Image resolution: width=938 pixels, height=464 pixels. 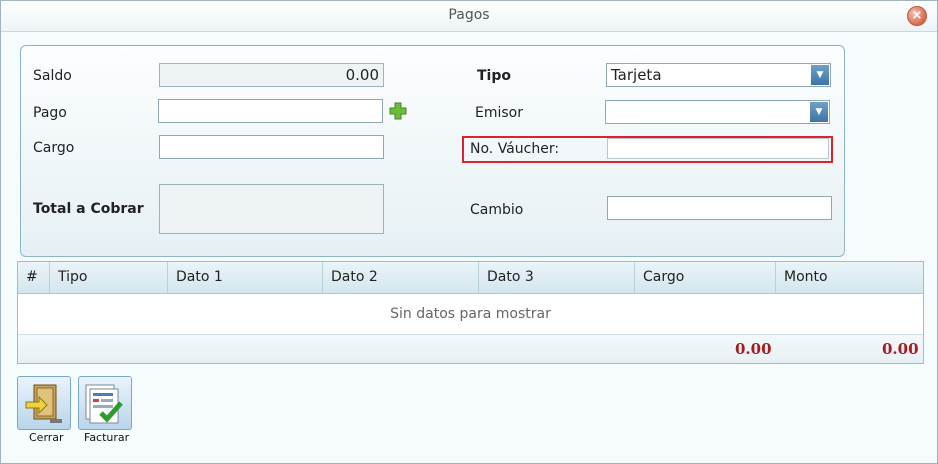 What do you see at coordinates (717, 112) in the screenshot?
I see `emisor-select: ▼` at bounding box center [717, 112].